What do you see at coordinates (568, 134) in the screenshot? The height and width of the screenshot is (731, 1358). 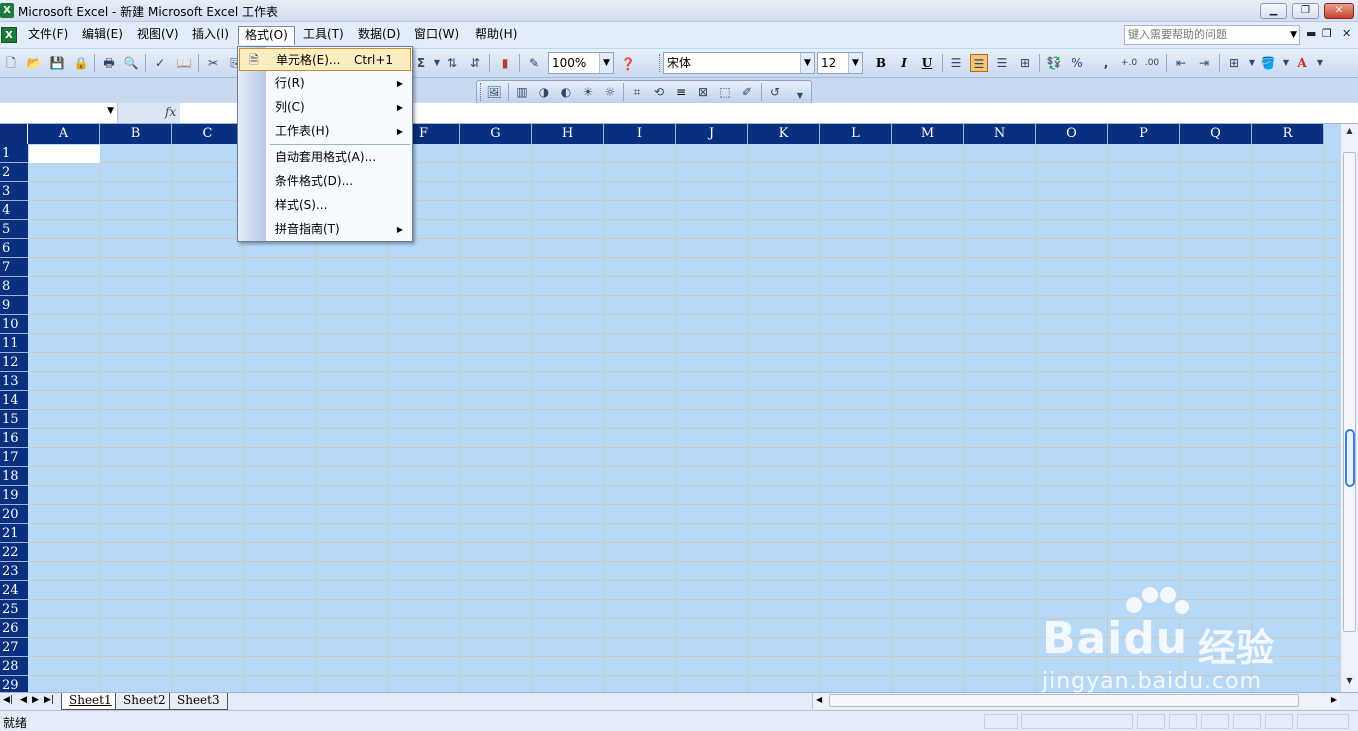 I see `column-header: H` at bounding box center [568, 134].